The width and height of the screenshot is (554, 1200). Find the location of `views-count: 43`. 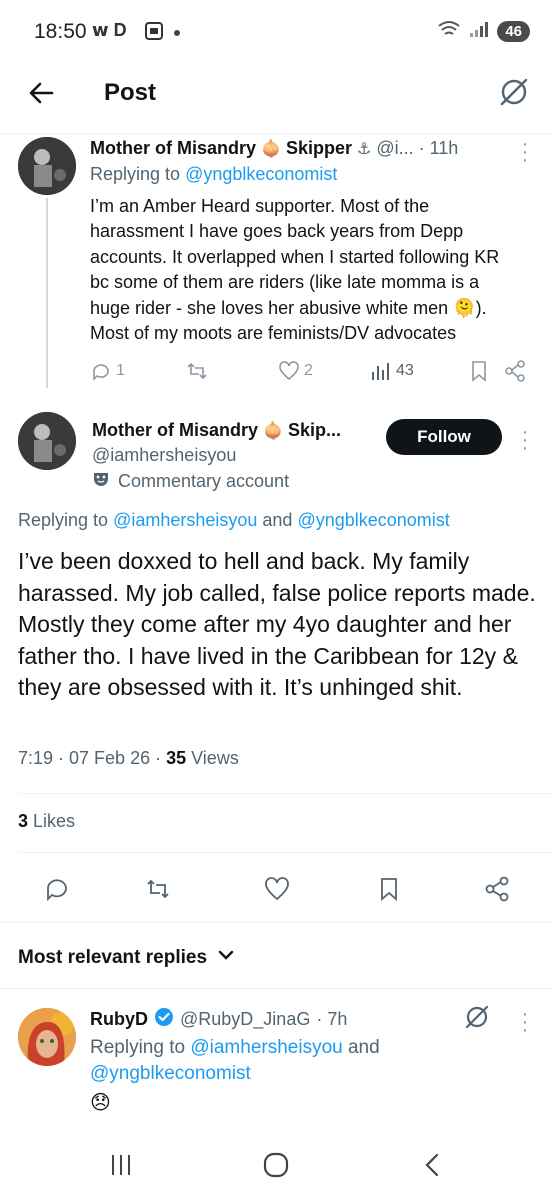

views-count: 43 is located at coordinates (405, 370).